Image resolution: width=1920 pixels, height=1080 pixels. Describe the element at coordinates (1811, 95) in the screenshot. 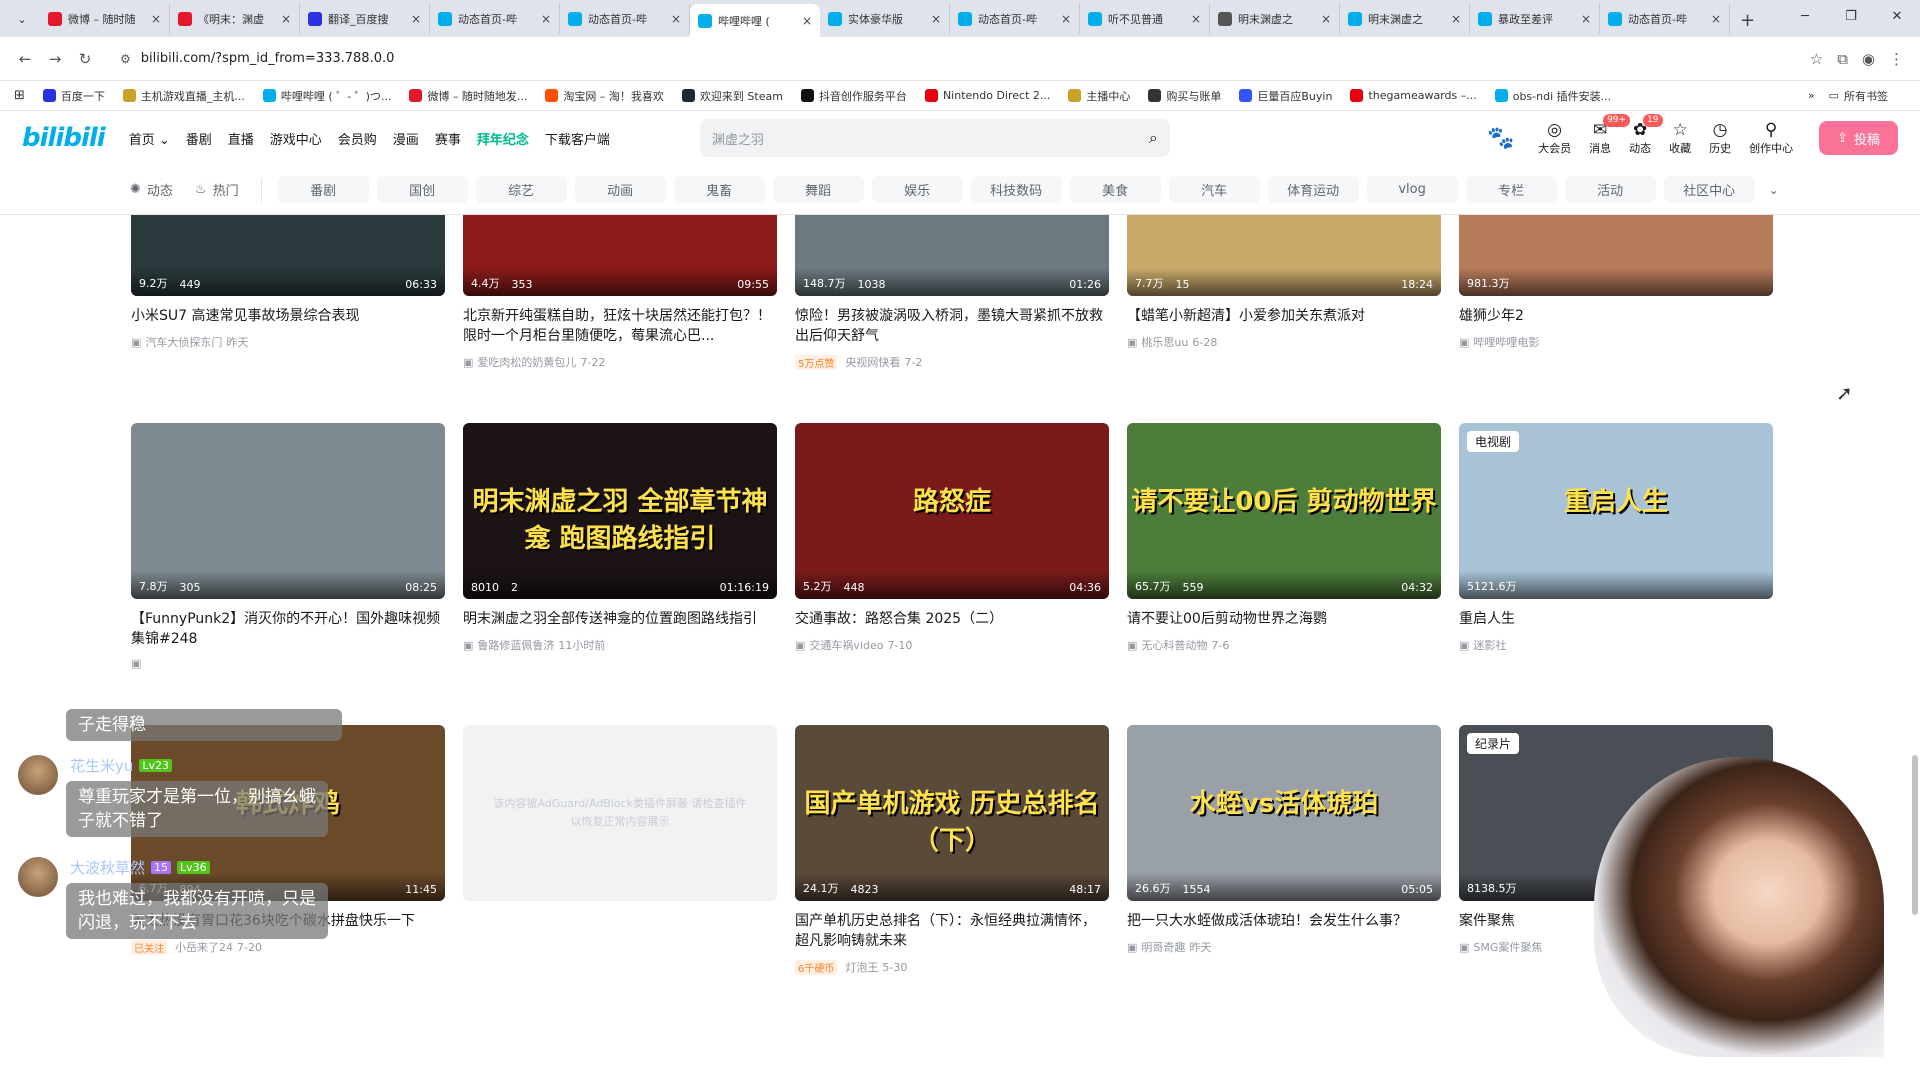

I see `bookmarks-overflow-icon: »` at that location.